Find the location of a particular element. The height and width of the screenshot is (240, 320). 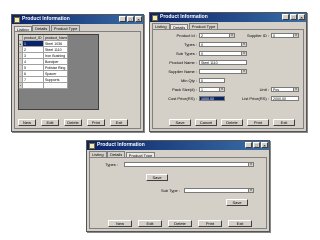

sub-types-label: Sub Types : is located at coordinates (186, 53).